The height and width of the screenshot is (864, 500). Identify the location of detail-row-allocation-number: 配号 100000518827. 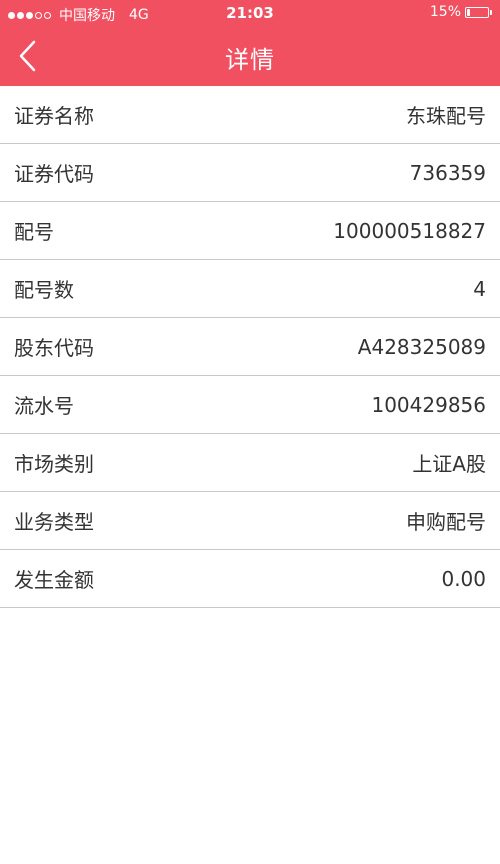
(250, 231).